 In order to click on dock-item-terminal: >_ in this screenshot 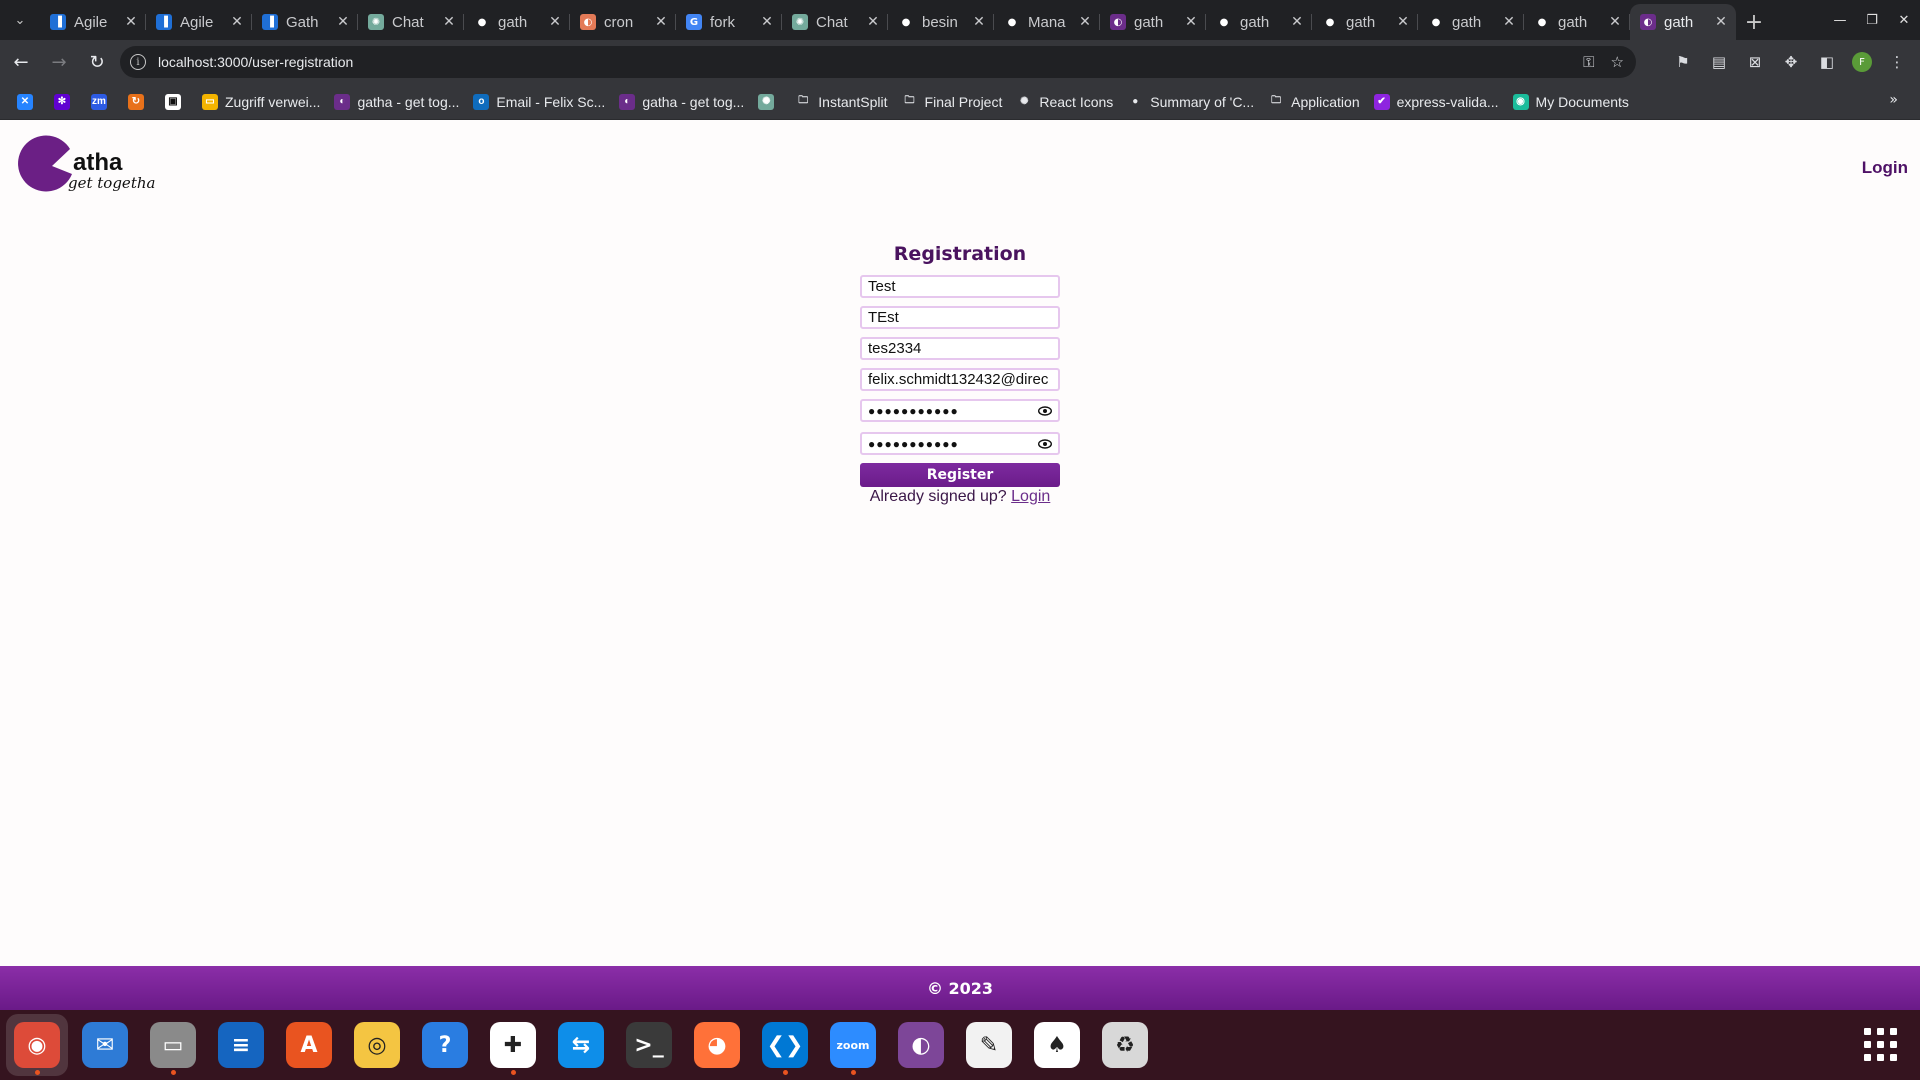, I will do `click(649, 1045)`.